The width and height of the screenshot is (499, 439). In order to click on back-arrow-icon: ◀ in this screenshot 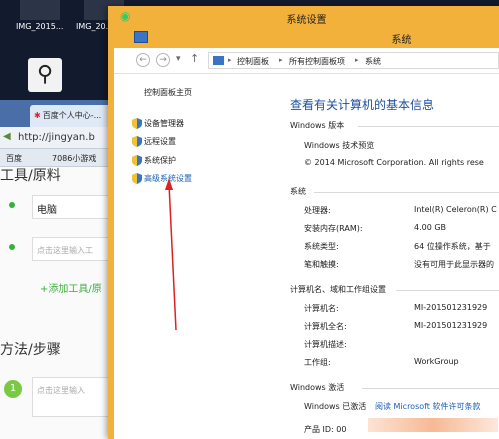, I will do `click(7, 136)`.